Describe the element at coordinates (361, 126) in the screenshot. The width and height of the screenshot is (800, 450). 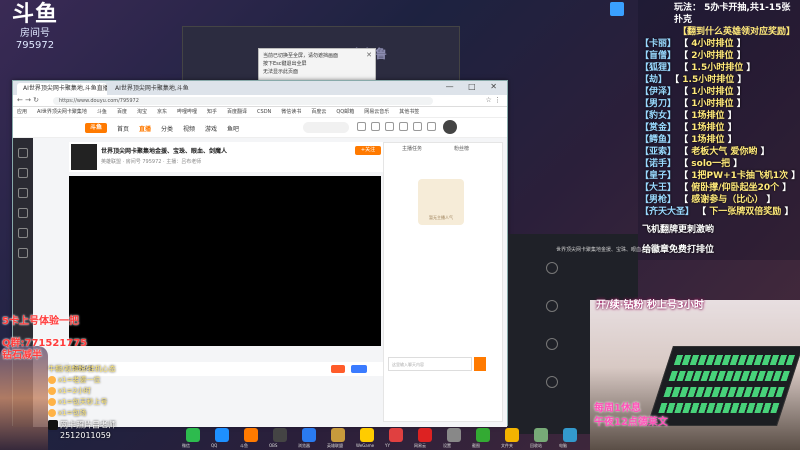
I see `history-icon` at that location.